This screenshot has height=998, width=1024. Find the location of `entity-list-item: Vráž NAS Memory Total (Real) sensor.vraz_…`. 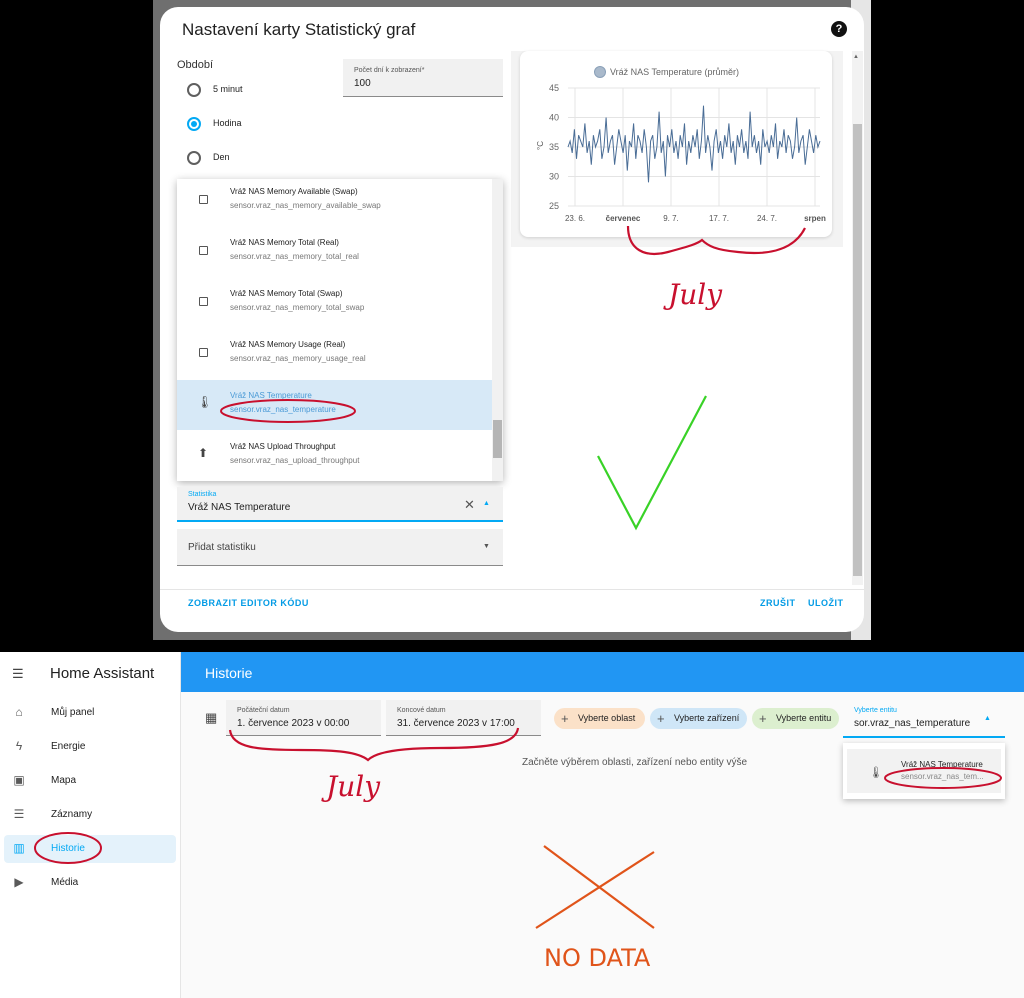

entity-list-item: Vráž NAS Memory Total (Real) sensor.vraz_… is located at coordinates (334, 252).